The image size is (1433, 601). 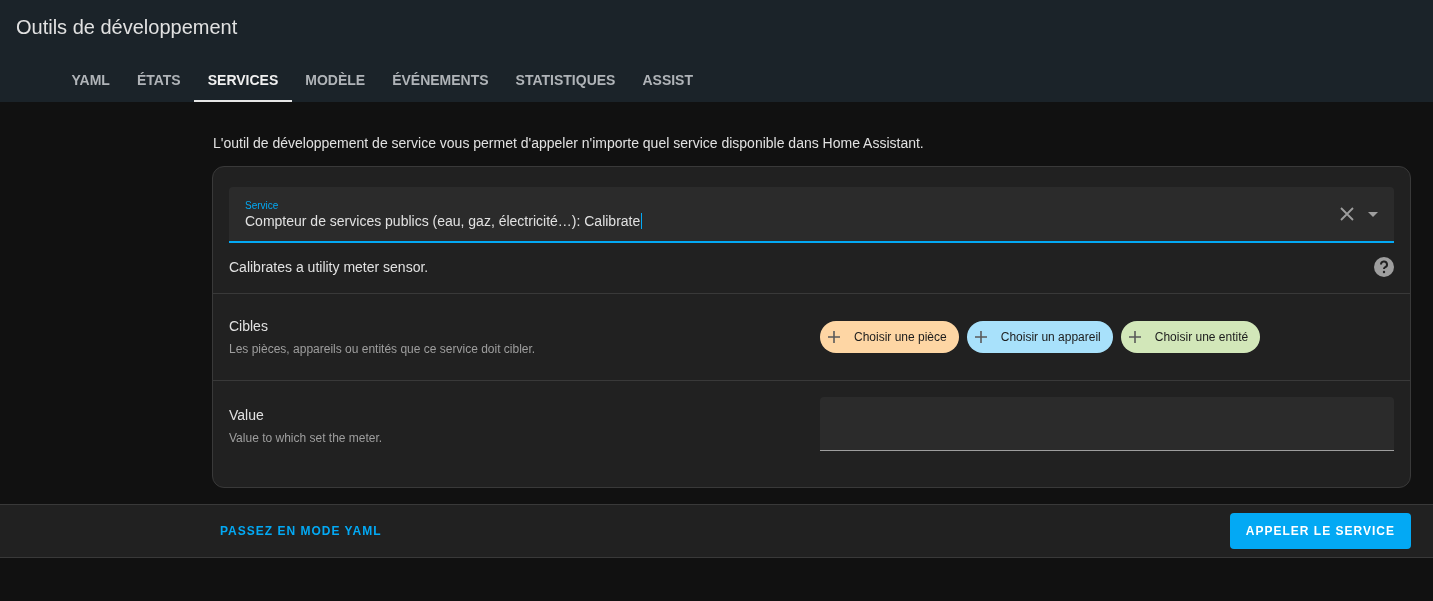 What do you see at coordinates (1384, 267) in the screenshot?
I see `help-icon` at bounding box center [1384, 267].